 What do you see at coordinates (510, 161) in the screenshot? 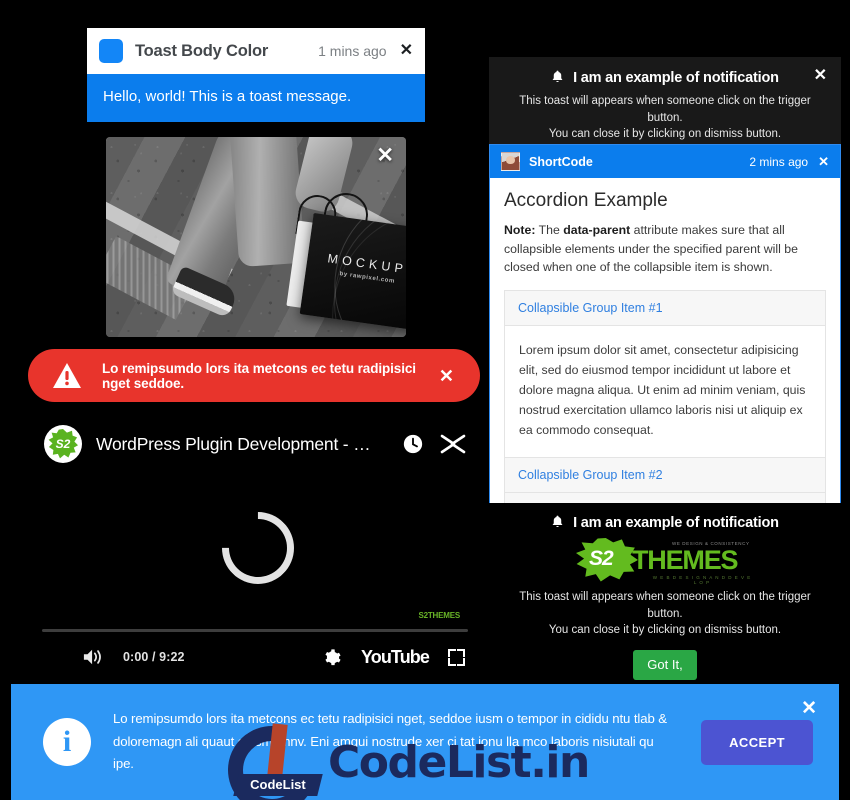
I see `avatar` at bounding box center [510, 161].